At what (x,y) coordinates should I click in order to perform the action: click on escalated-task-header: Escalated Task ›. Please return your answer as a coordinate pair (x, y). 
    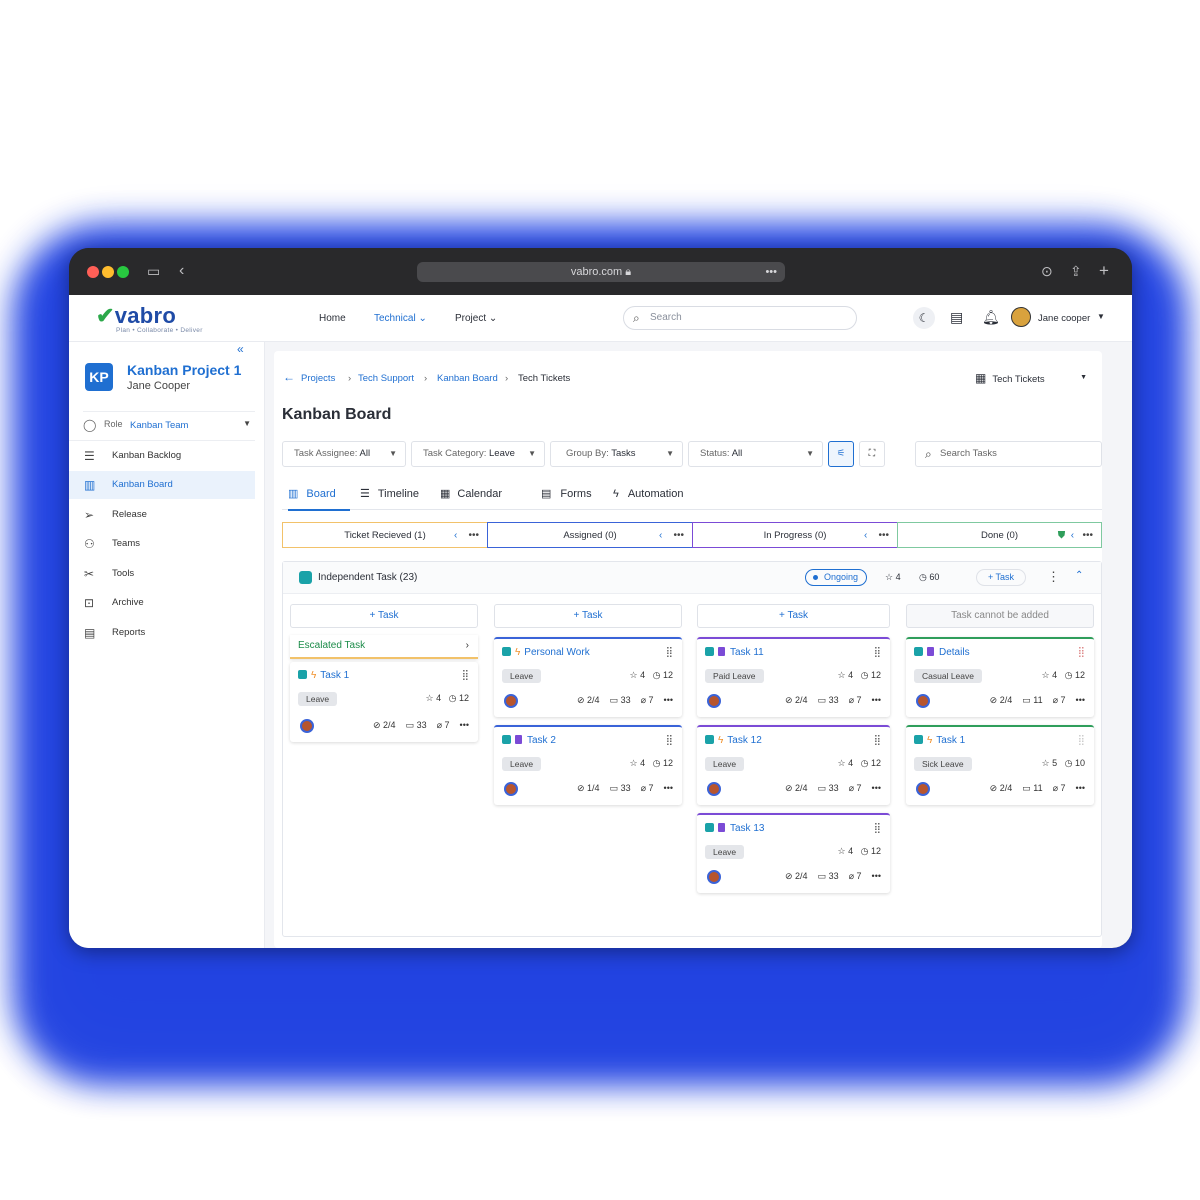
    Looking at the image, I should click on (384, 647).